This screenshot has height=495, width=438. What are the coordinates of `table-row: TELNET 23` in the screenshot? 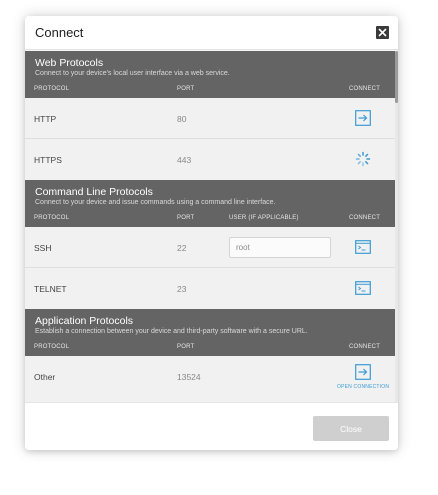 It's located at (210, 288).